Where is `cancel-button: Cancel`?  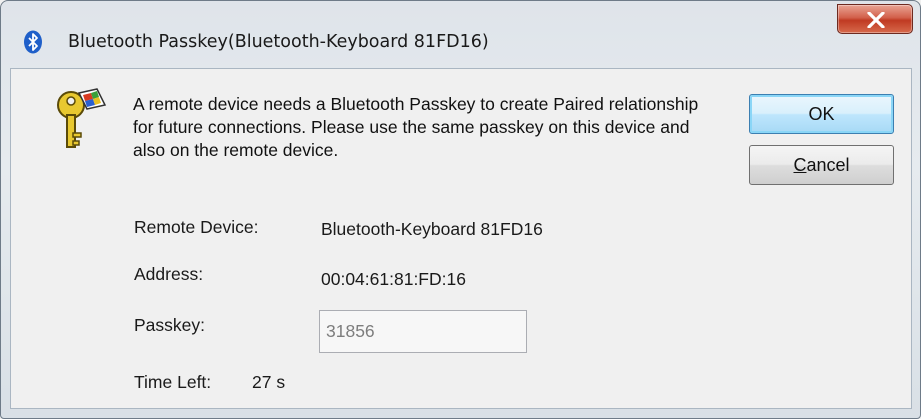
cancel-button: Cancel is located at coordinates (821, 165).